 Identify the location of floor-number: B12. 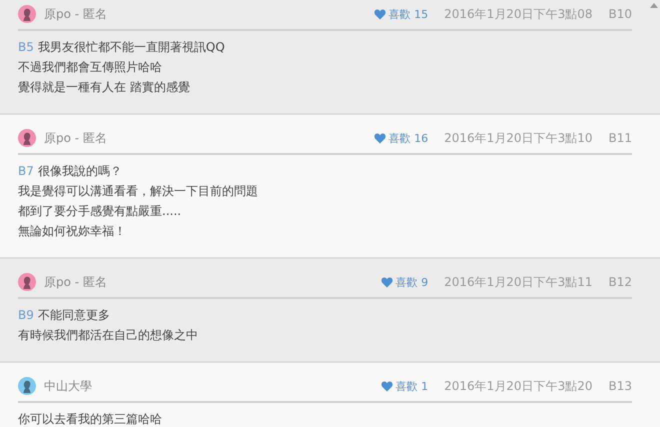
(620, 282).